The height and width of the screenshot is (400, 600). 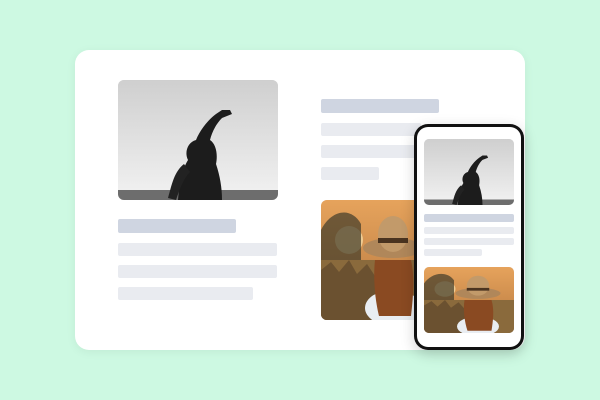 I want to click on phone-screen, so click(x=469, y=237).